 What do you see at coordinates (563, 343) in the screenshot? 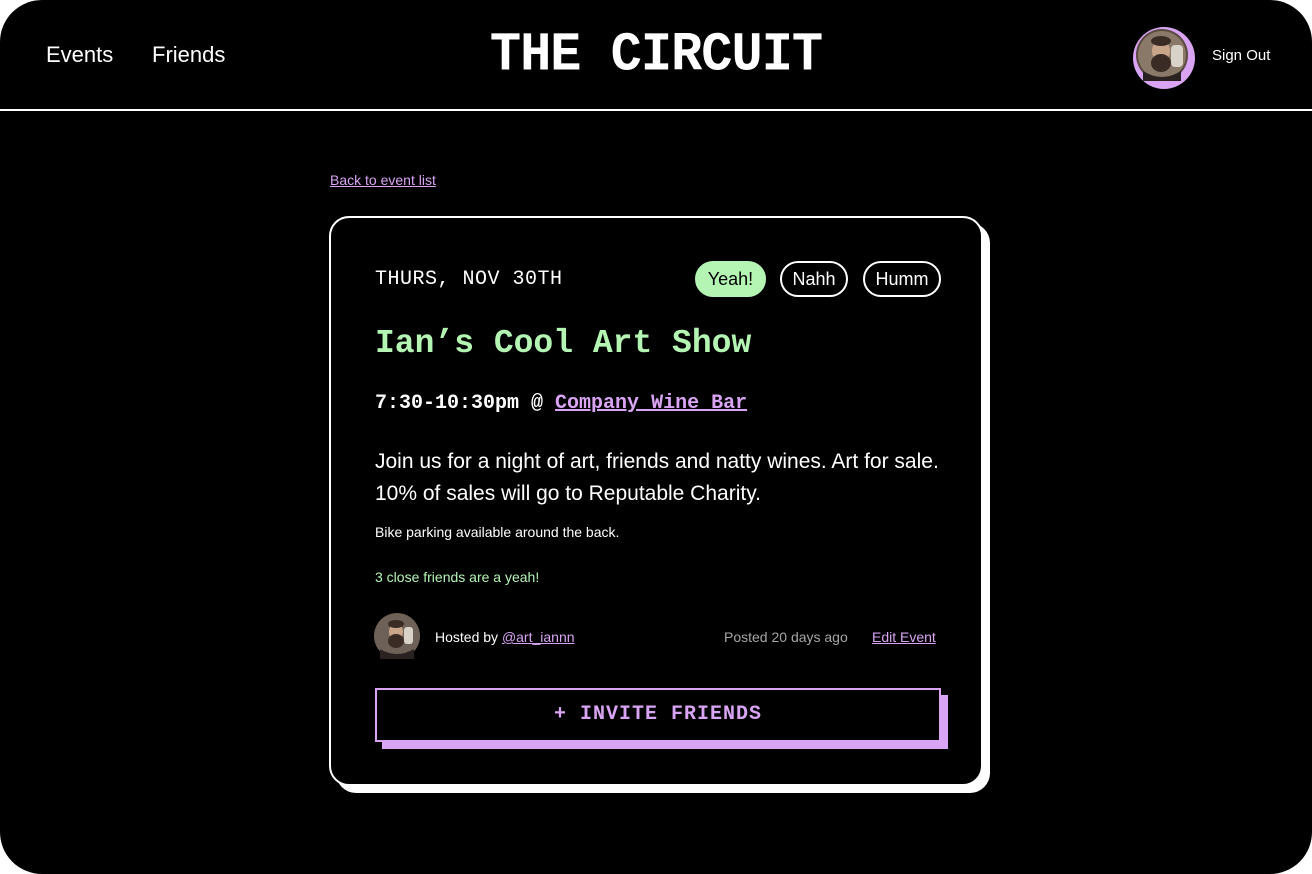
I see `event-title: Ian’s Cool Art Show` at bounding box center [563, 343].